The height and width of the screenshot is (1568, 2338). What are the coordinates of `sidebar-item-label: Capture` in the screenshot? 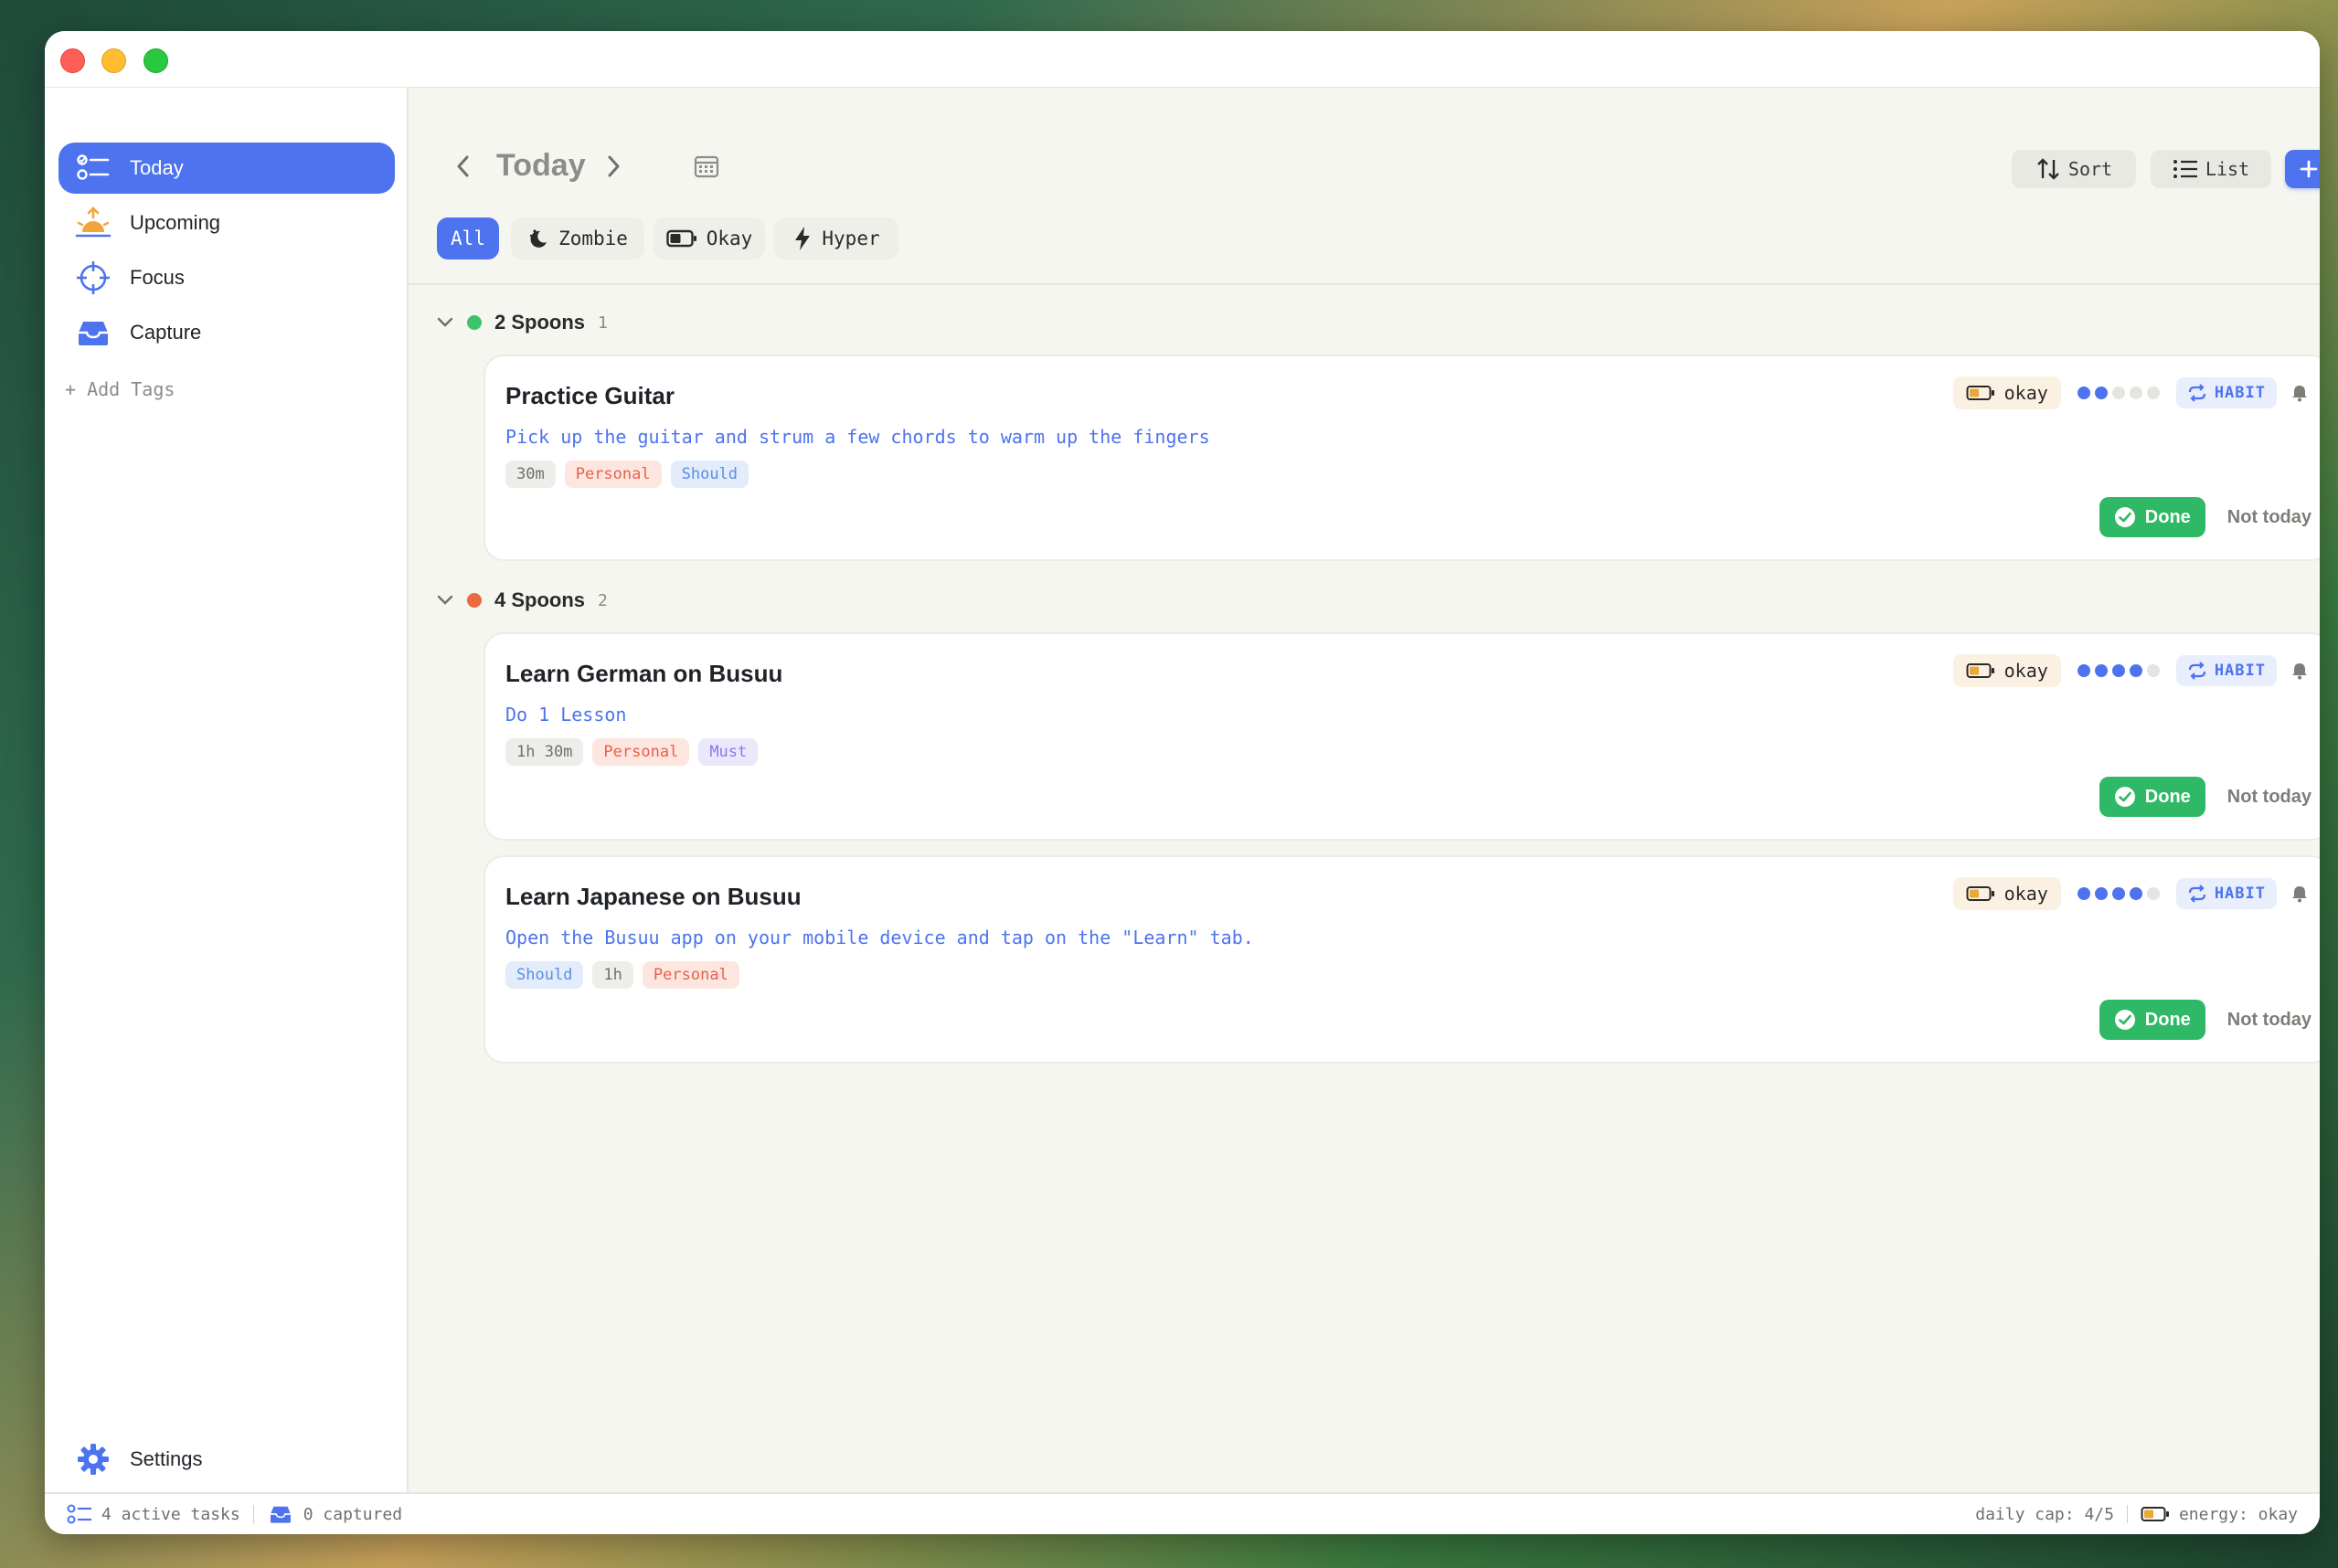 It's located at (166, 333).